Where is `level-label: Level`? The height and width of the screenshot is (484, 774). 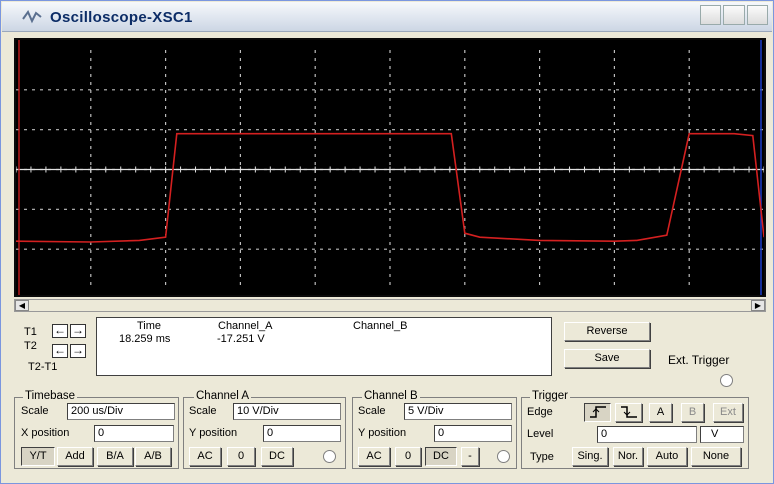 level-label: Level is located at coordinates (540, 434).